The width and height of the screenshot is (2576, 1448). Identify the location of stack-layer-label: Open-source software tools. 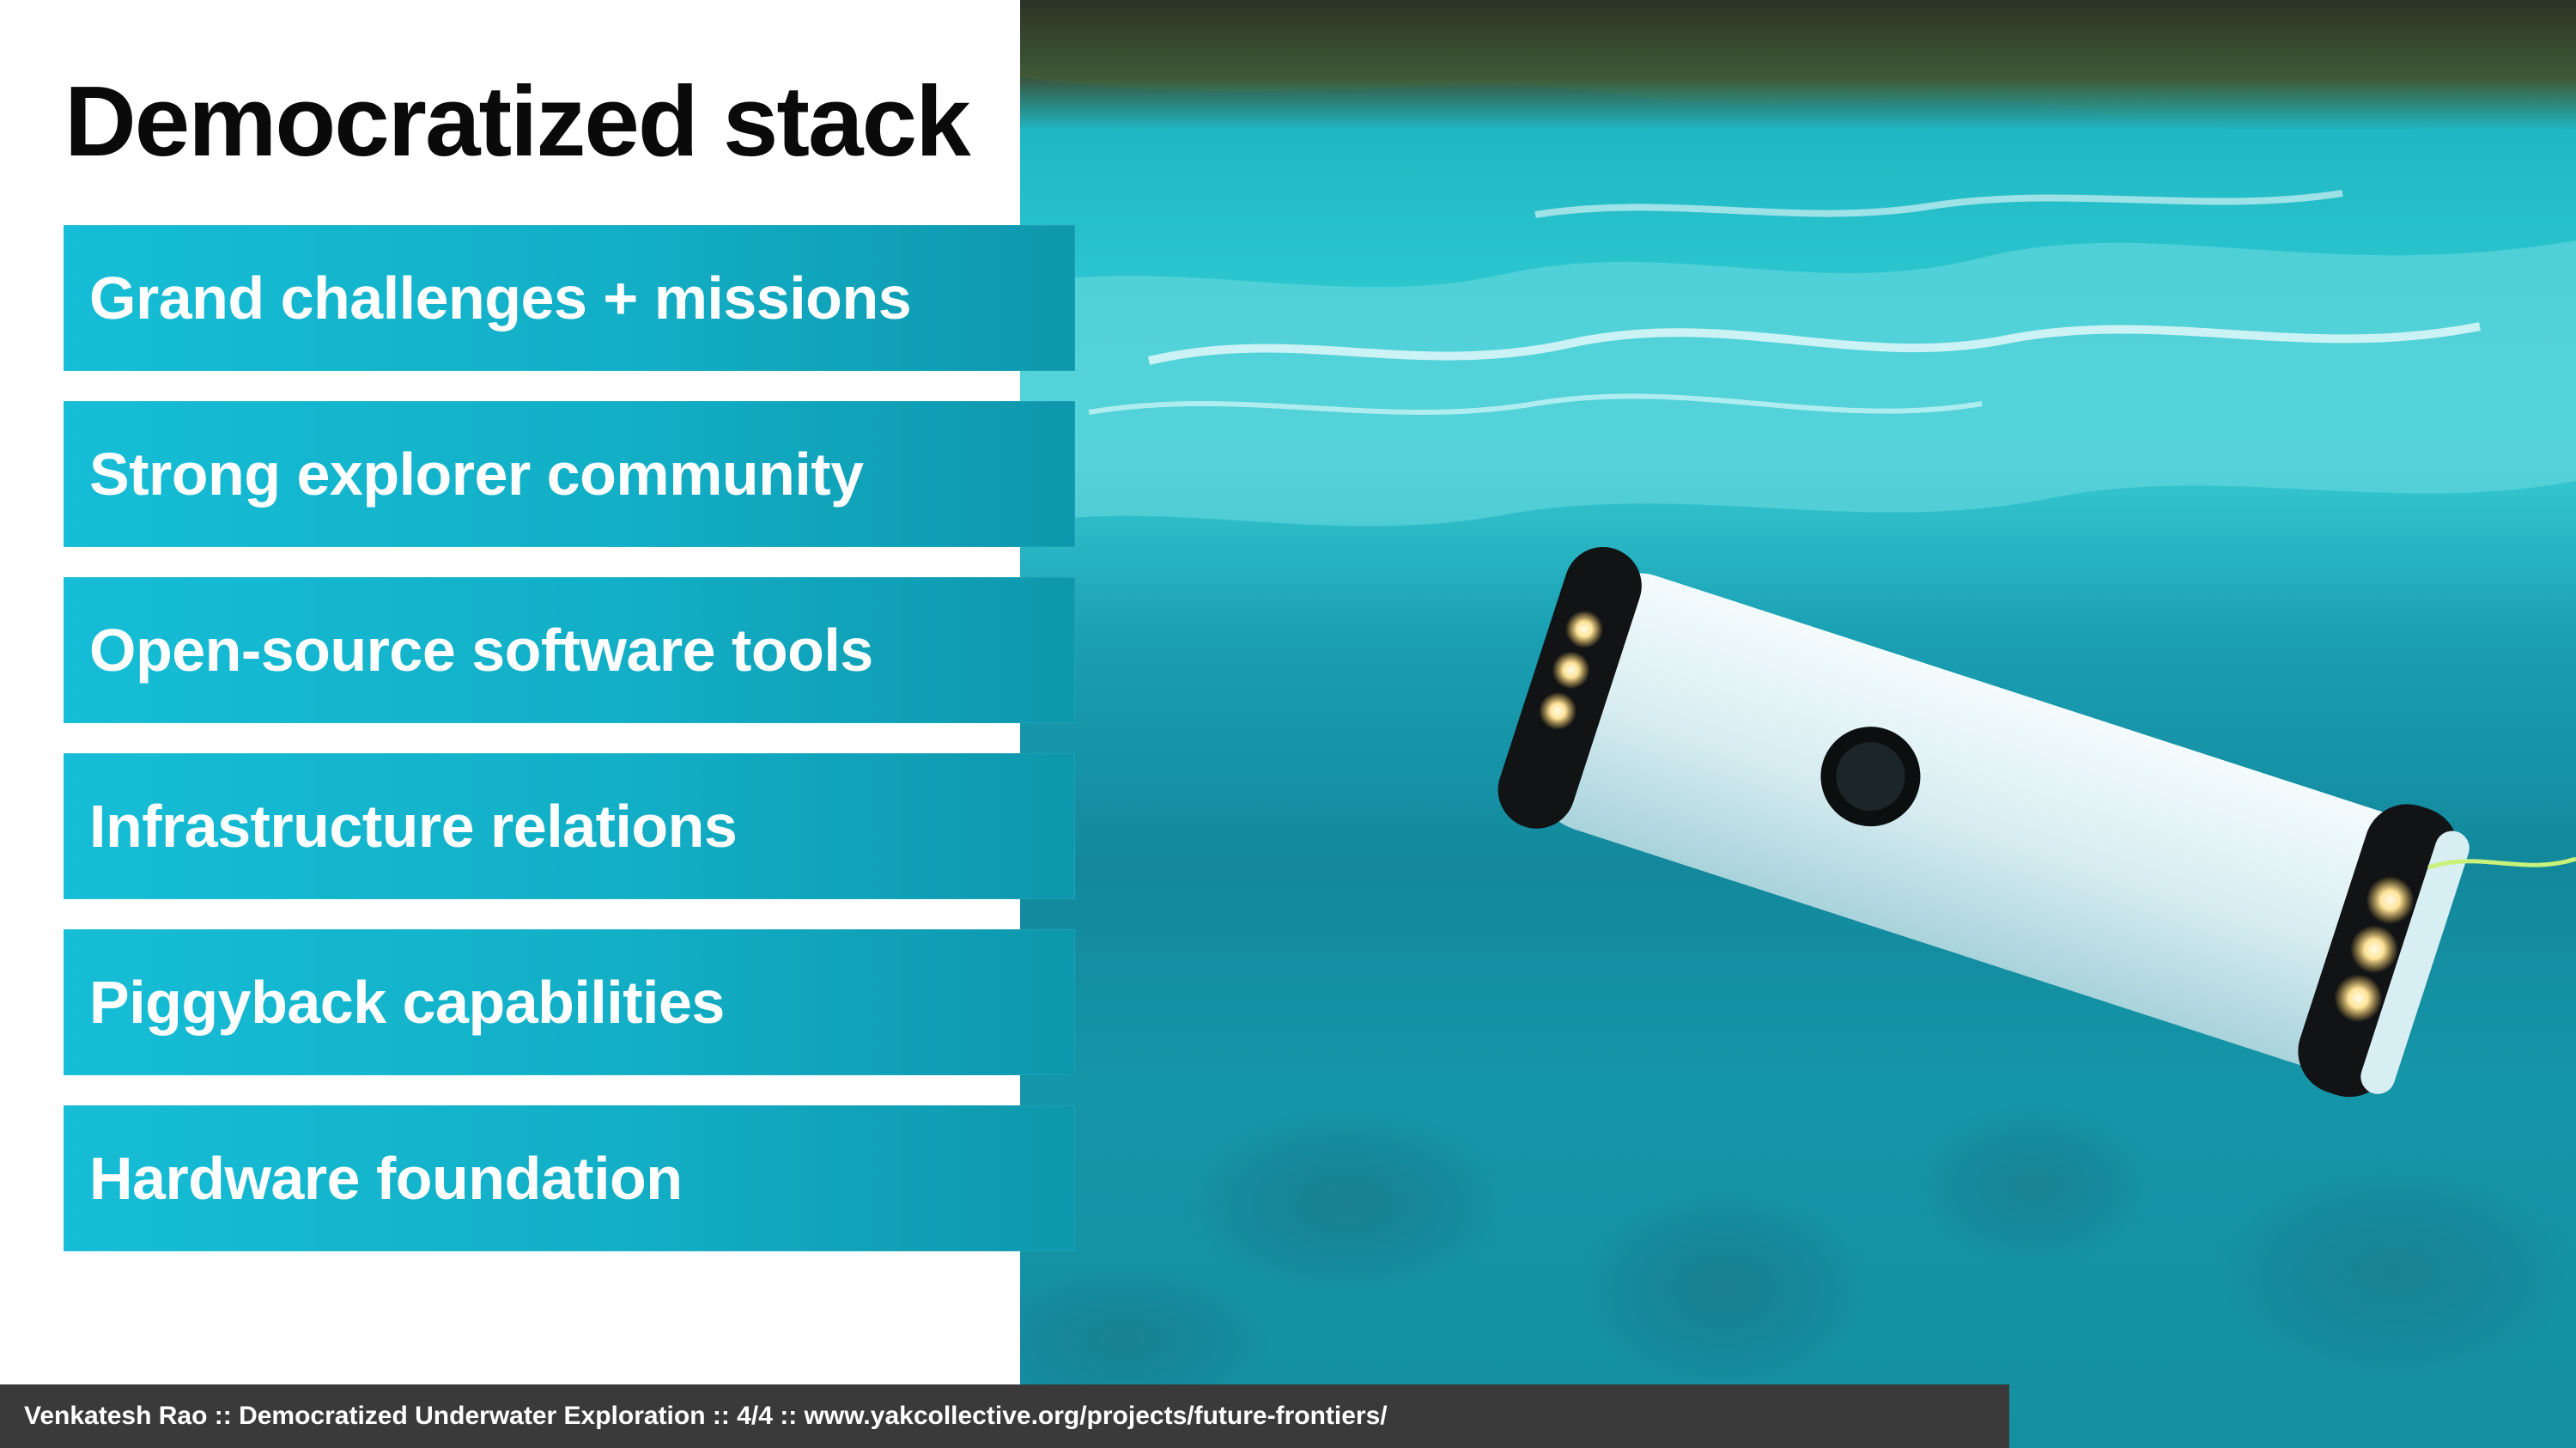
(481, 650).